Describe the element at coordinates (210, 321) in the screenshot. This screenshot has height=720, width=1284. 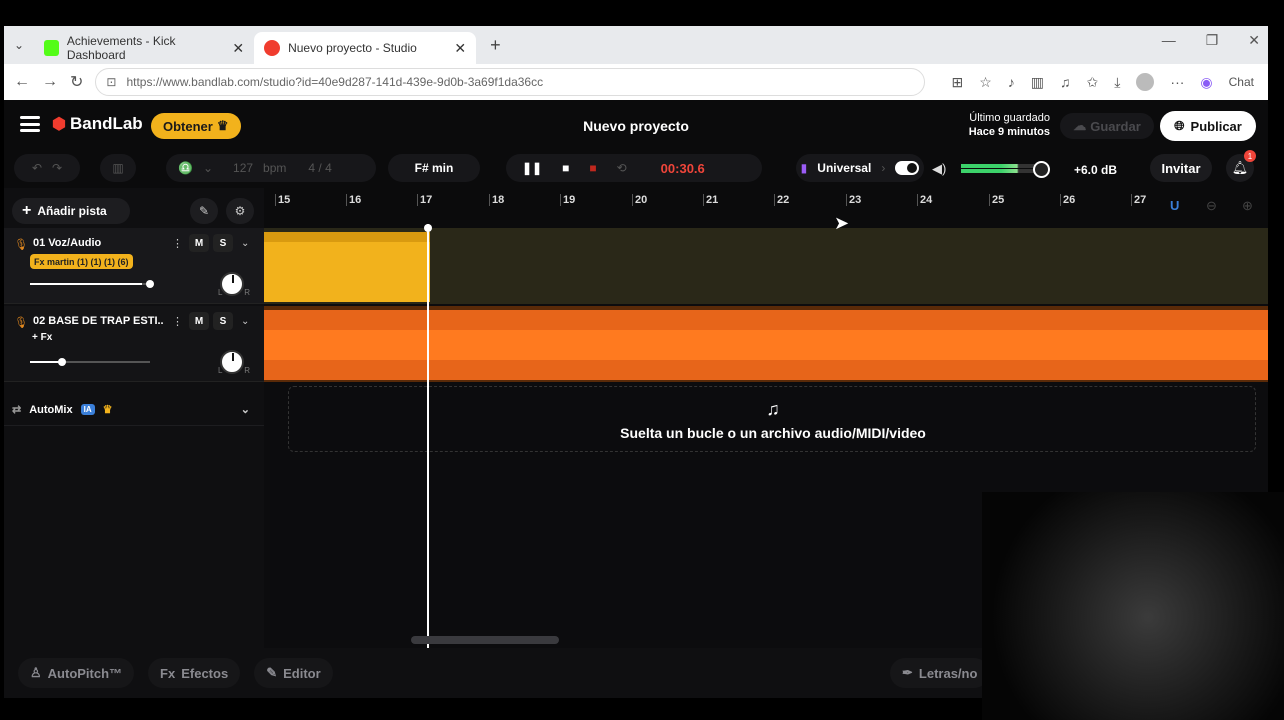
I see `track-controls: ⋮ M S ⌄` at that location.